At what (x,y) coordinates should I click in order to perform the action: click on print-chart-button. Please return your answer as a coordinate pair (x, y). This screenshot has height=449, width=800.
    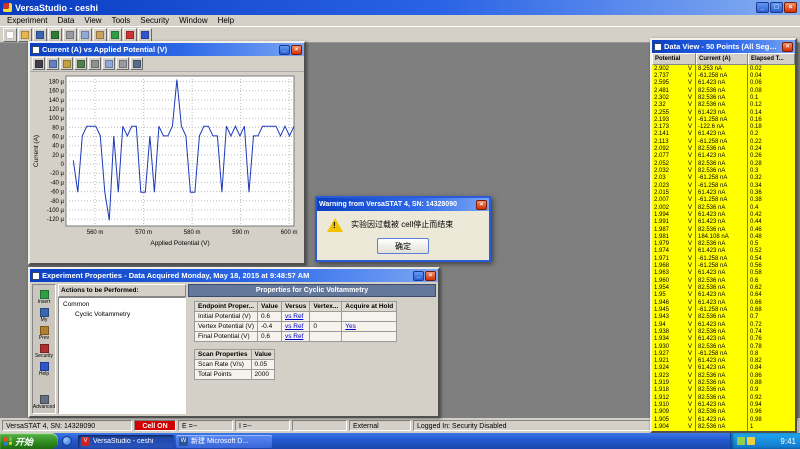
    Looking at the image, I should click on (122, 63).